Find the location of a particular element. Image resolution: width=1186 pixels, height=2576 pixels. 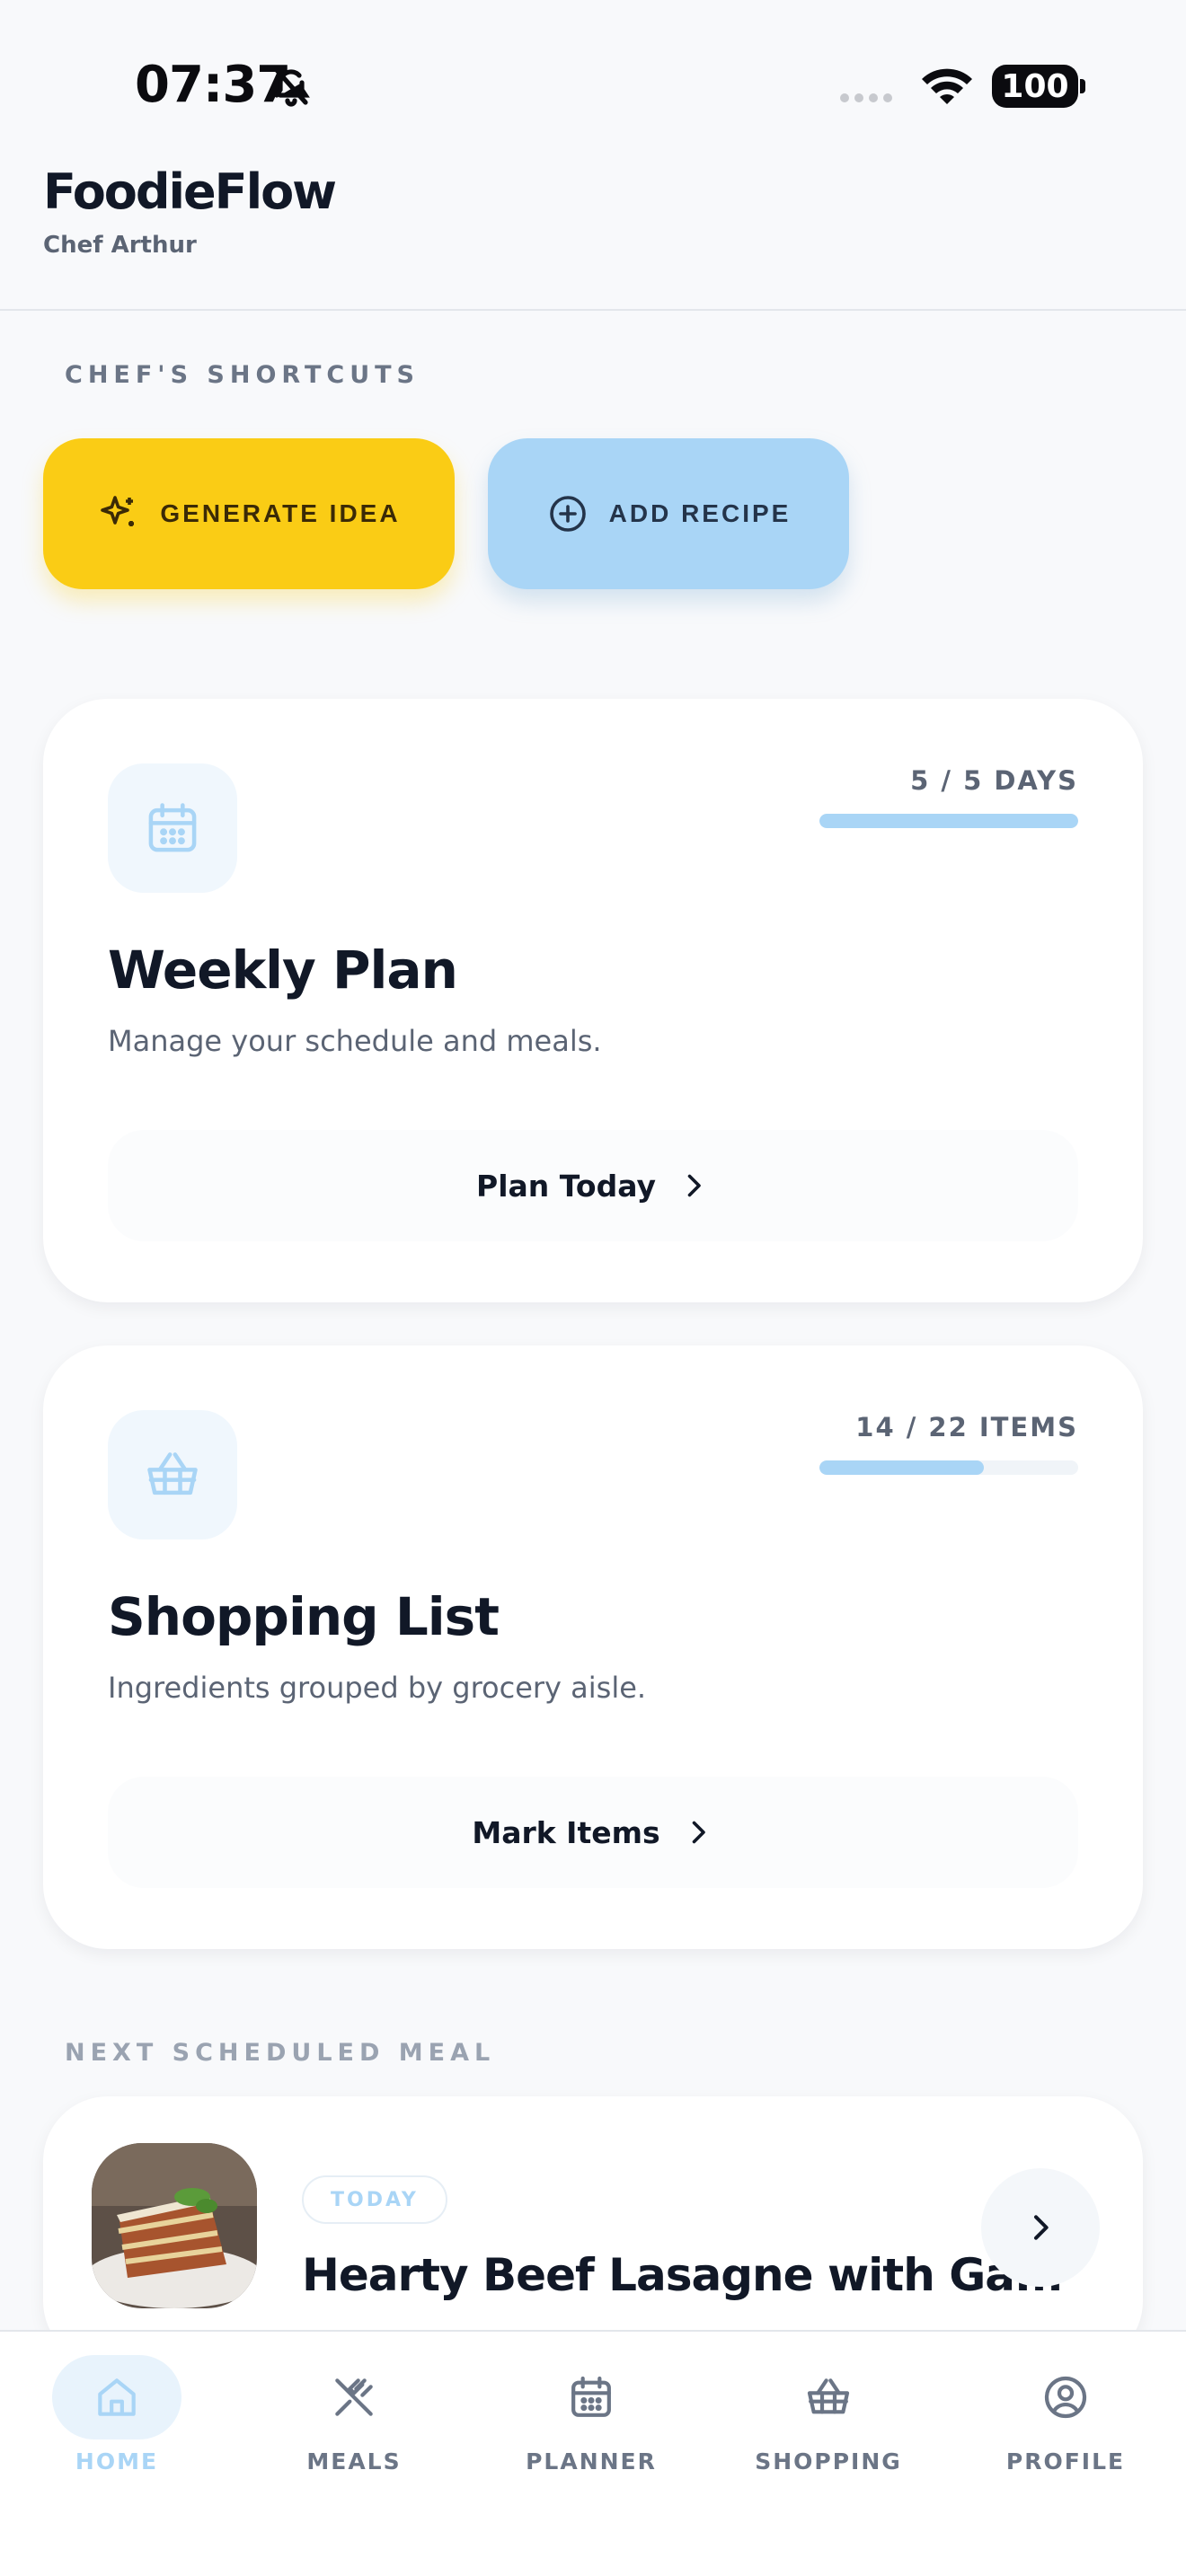

home-icon is located at coordinates (117, 2397).